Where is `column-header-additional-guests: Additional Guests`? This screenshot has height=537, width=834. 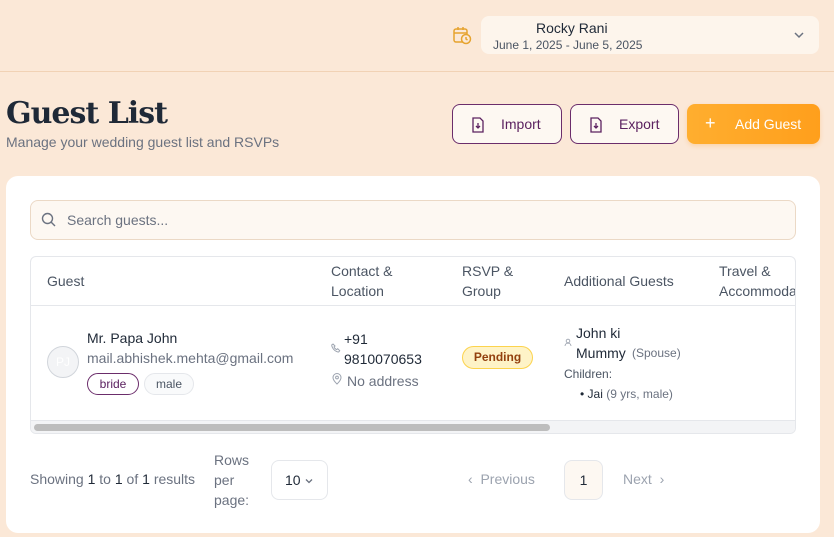
column-header-additional-guests: Additional Guests is located at coordinates (619, 281).